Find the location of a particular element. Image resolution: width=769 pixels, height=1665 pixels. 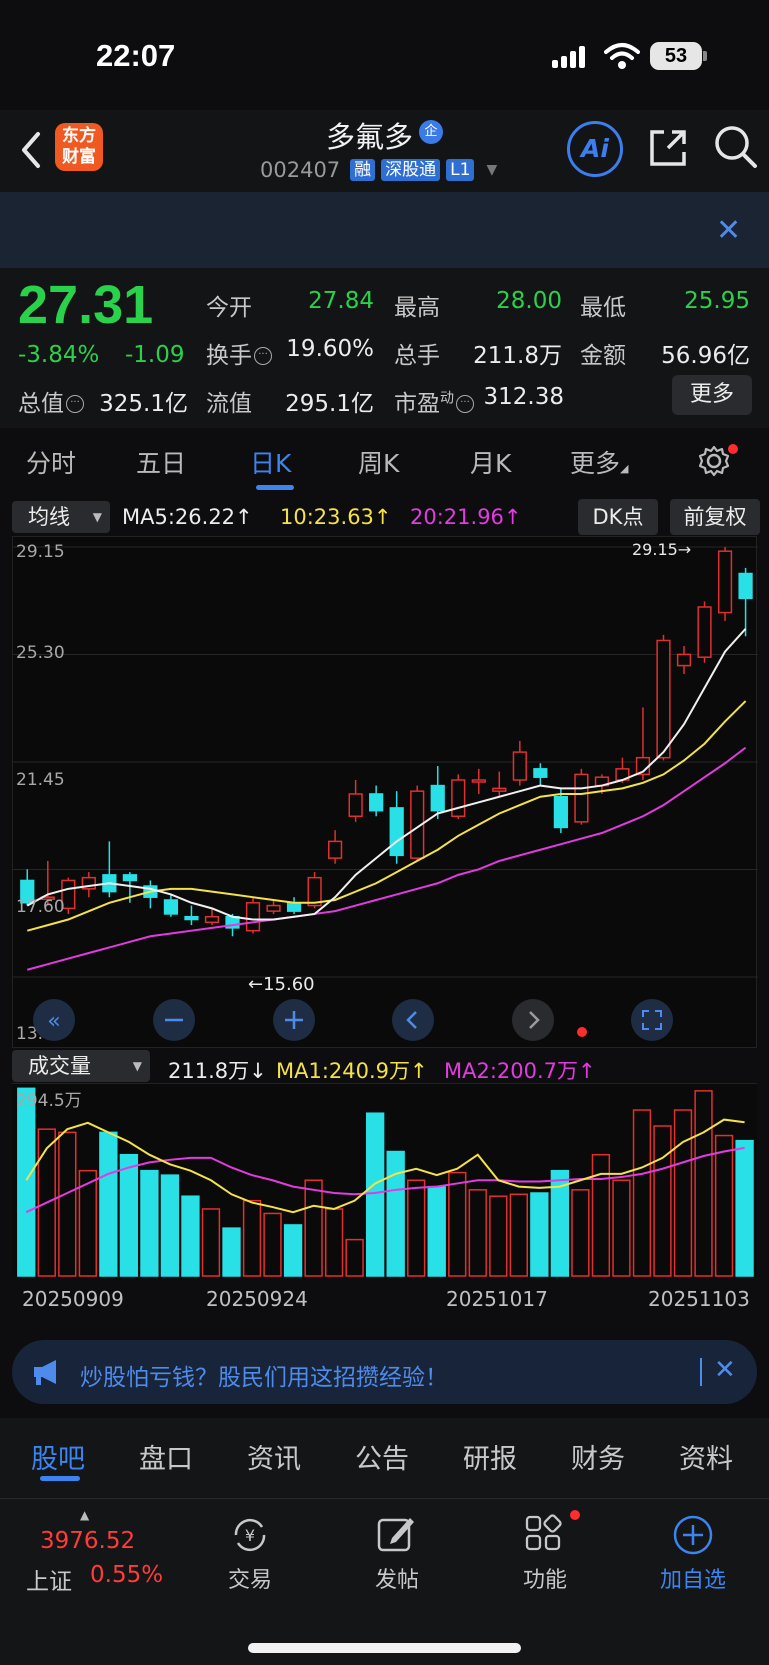

volume-indicator-selector: 成交量 ▼ is located at coordinates (81, 1066).